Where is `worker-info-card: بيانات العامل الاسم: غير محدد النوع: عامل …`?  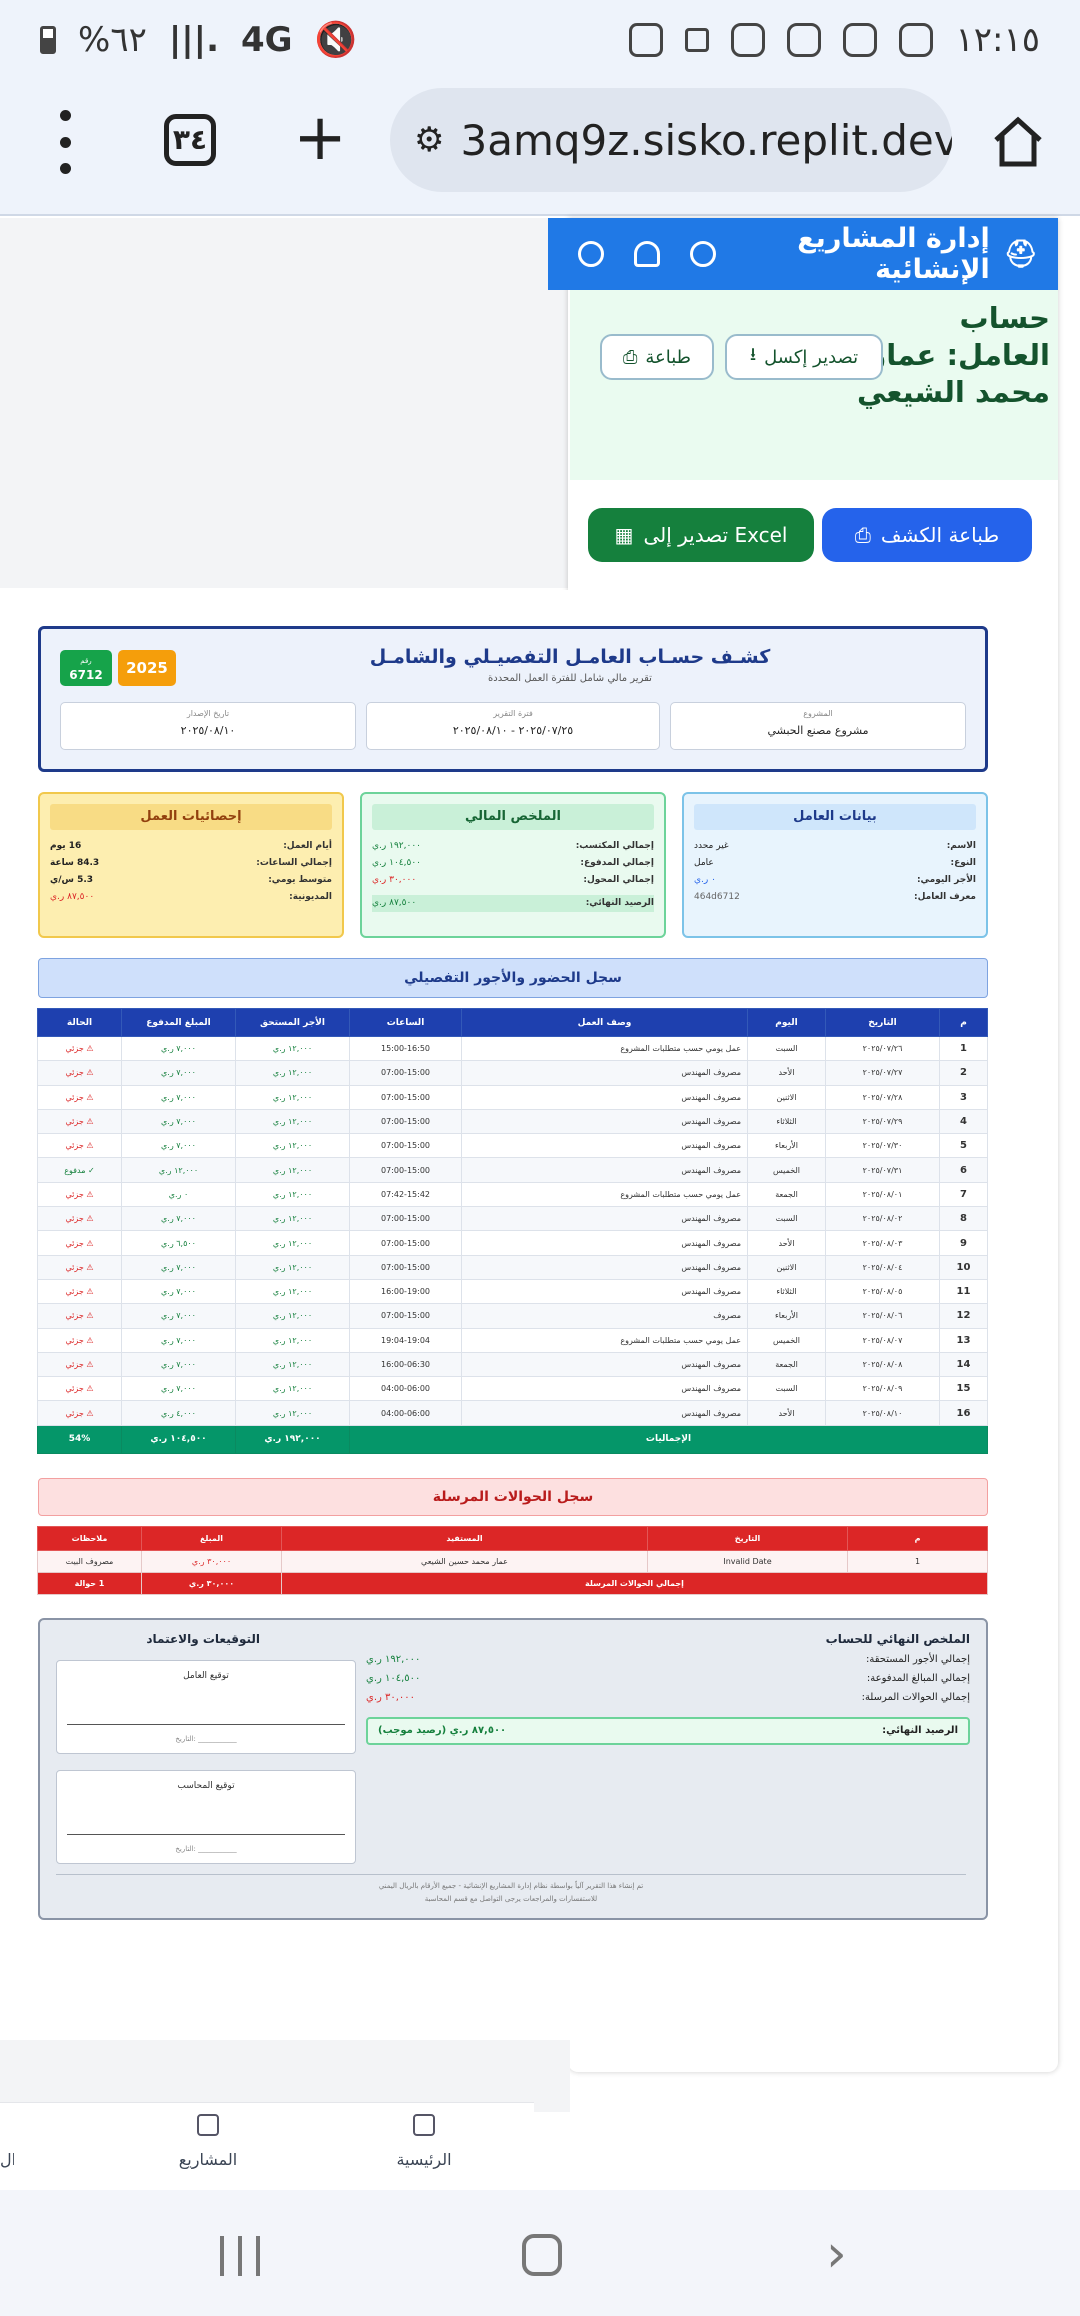
worker-info-card: بيانات العامل الاسم: غير محدد النوع: عامل … is located at coordinates (835, 865).